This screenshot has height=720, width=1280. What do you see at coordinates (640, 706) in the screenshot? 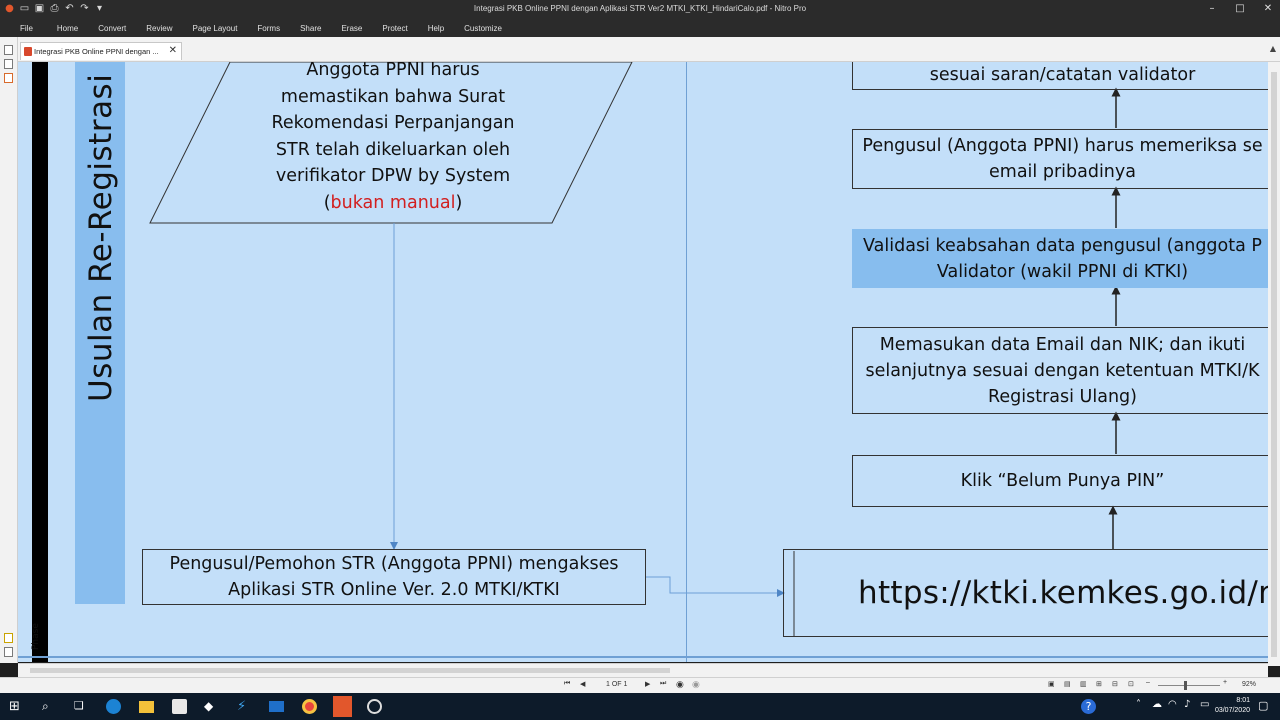
I see `windows-taskbar: ⊞ ⌕ ❏ ◆ ⚡ ? ˄ ☁ ◠ ♪ ▭ 8:01 03/07/2020 ▢` at bounding box center [640, 706].